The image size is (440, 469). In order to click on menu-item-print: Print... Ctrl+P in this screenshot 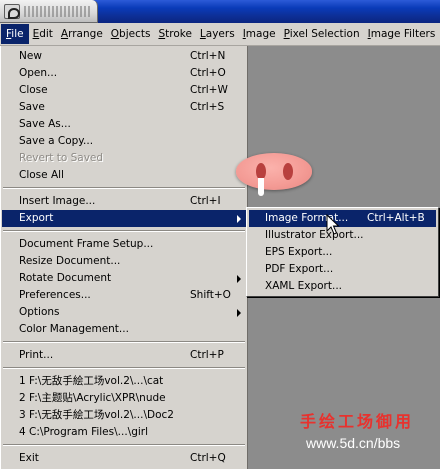, I will do `click(124, 355)`.